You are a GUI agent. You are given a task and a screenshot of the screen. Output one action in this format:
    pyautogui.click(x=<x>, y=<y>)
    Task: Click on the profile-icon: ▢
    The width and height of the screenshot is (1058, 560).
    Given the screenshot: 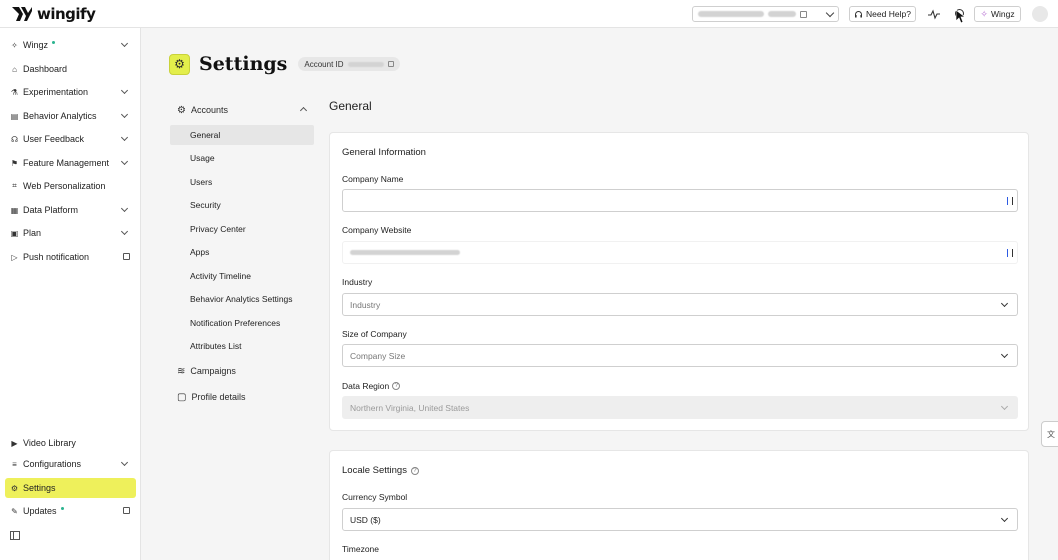 What is the action you would take?
    pyautogui.click(x=182, y=397)
    